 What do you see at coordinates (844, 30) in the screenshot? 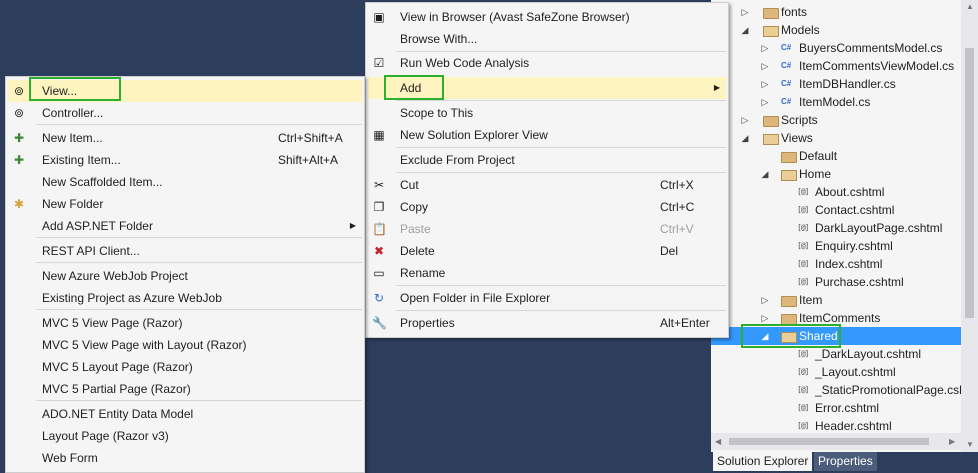
I see `tree-item-models: ◢ Models` at bounding box center [844, 30].